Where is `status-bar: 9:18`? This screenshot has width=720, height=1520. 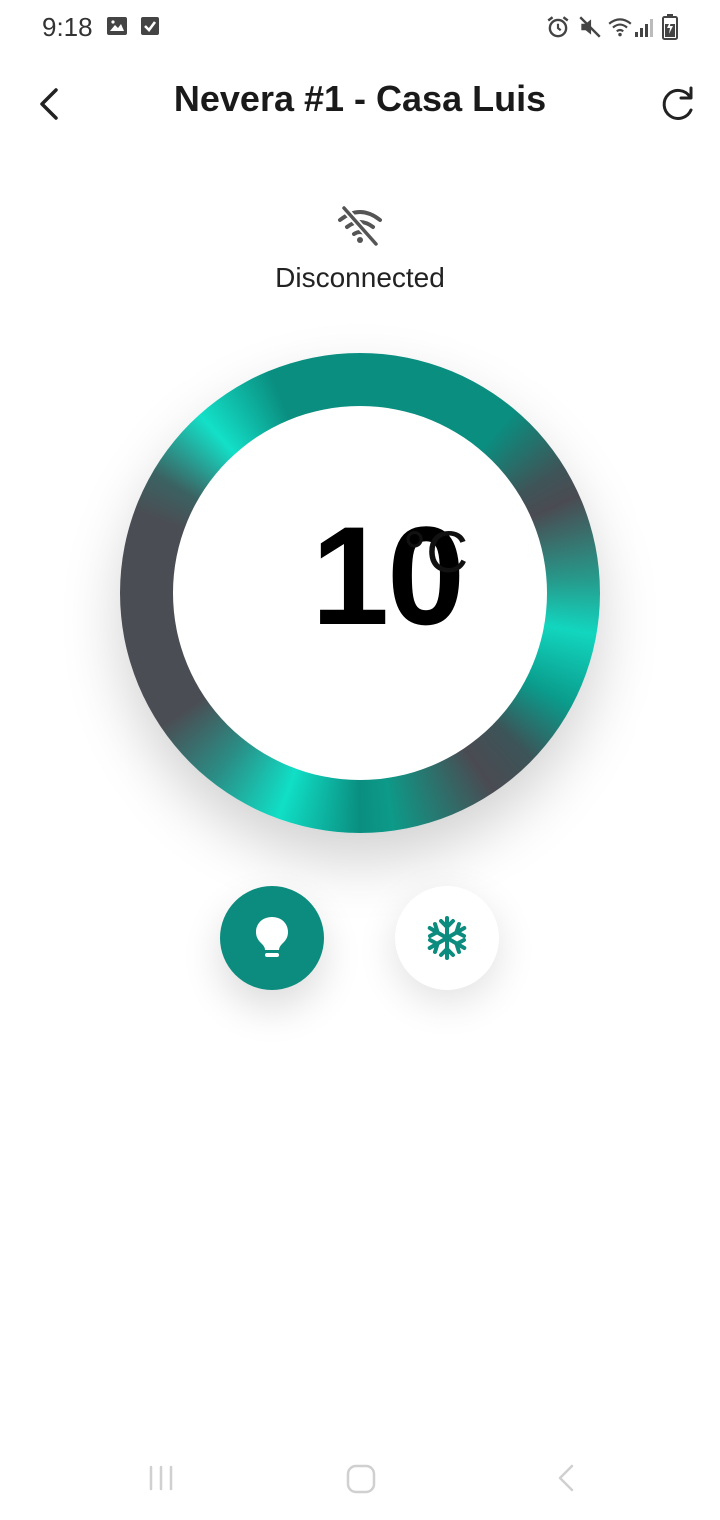 status-bar: 9:18 is located at coordinates (360, 28).